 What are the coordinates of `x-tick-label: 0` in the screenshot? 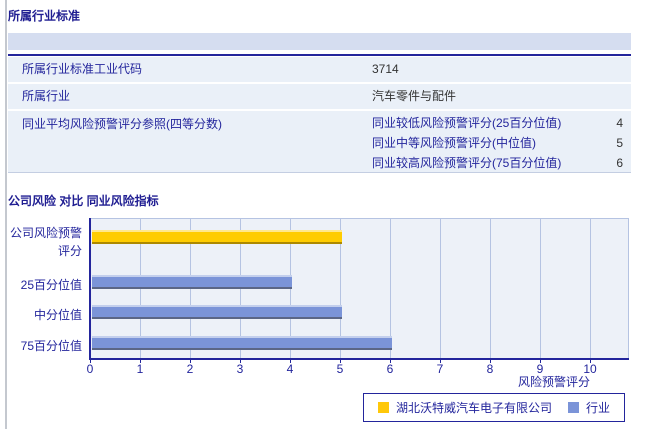 It's located at (90, 369).